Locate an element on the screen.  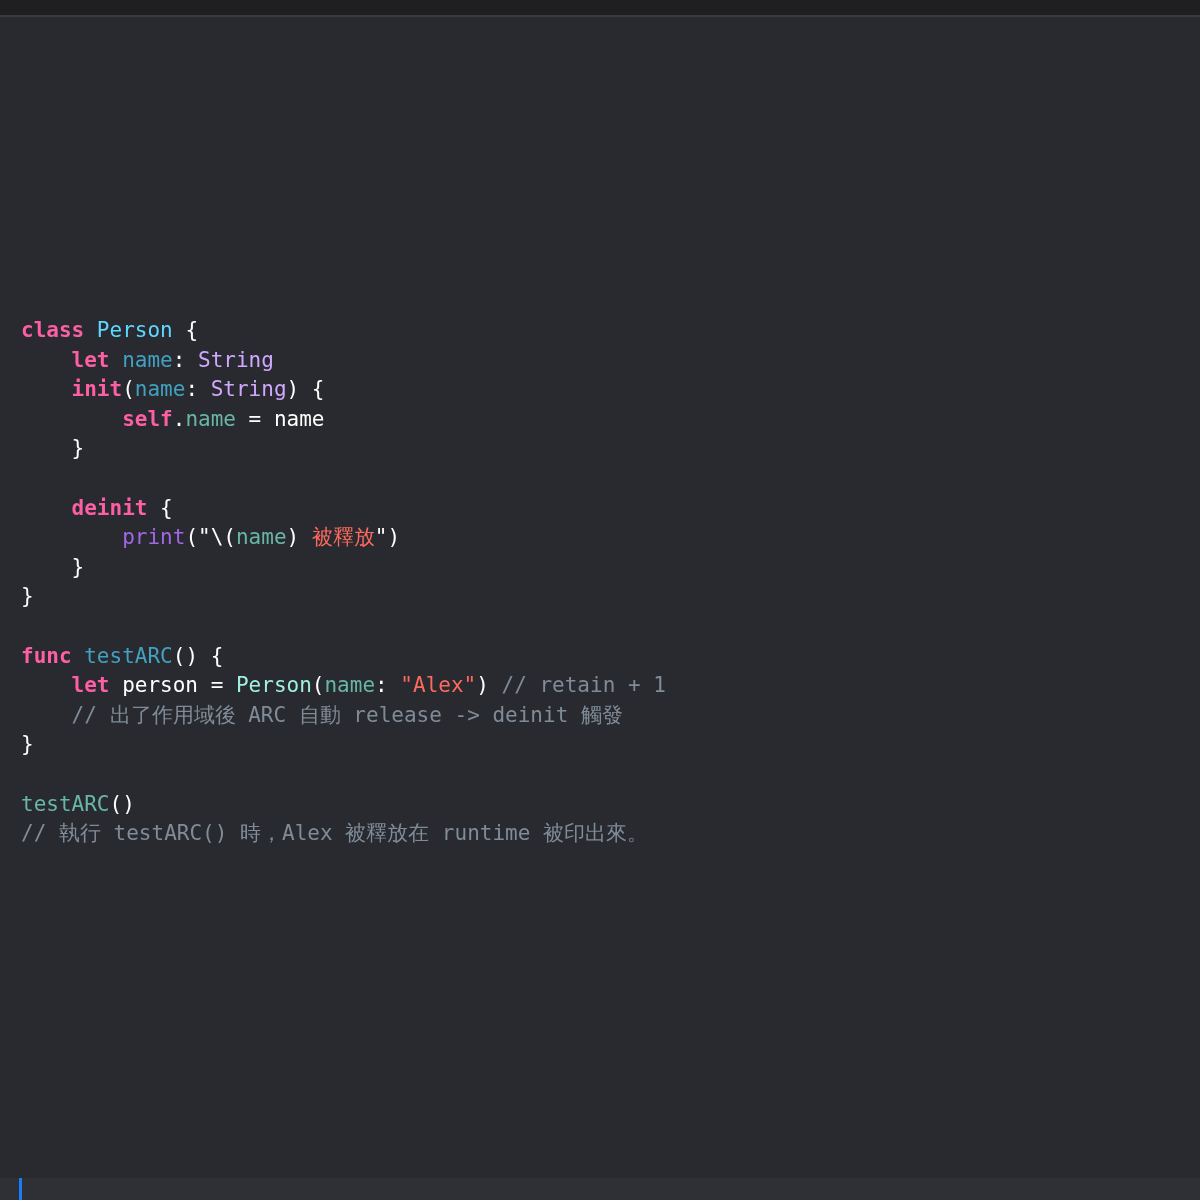
text-cursor is located at coordinates (20, 1189).